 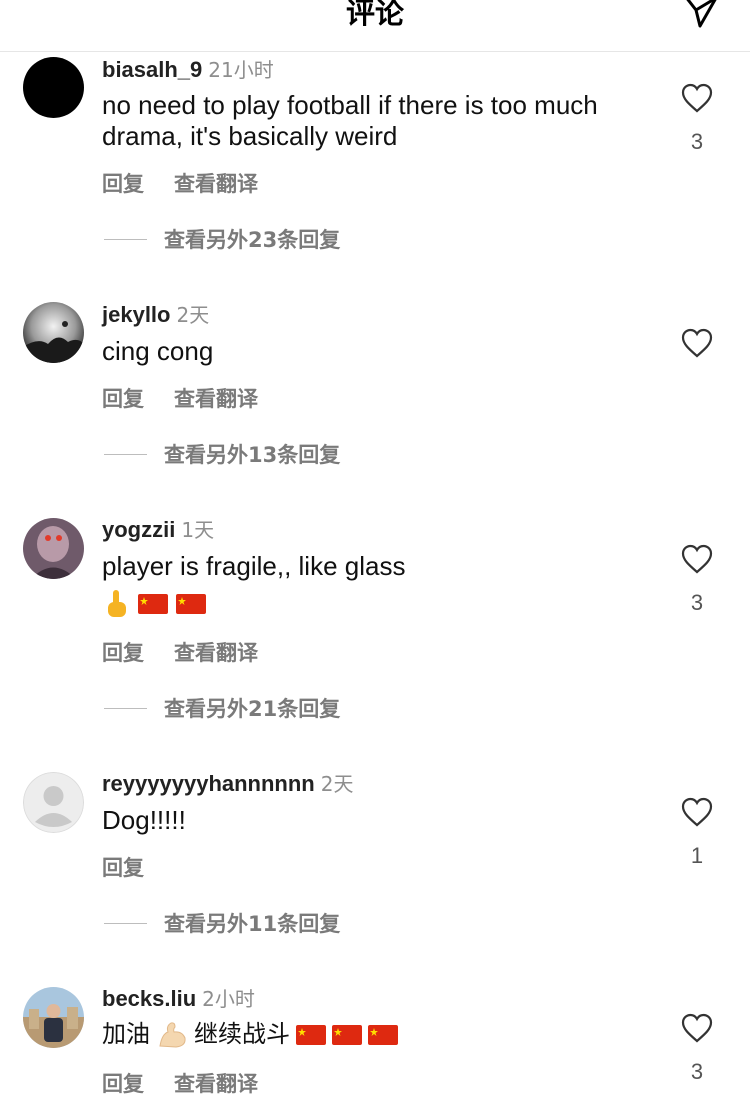 I want to click on comment-text: player is fragile,, like glass, so click(x=254, y=566).